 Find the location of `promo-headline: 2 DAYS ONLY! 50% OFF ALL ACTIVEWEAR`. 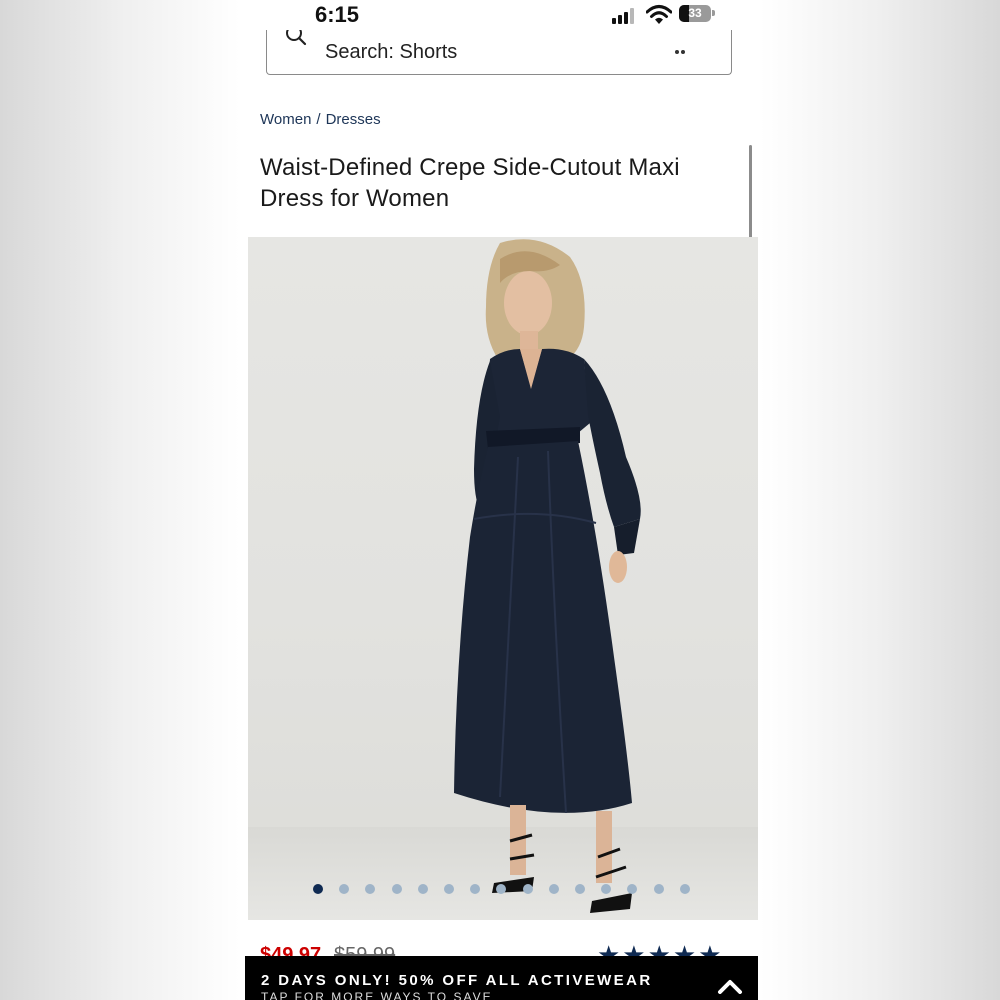

promo-headline: 2 DAYS ONLY! 50% OFF ALL ACTIVEWEAR is located at coordinates (457, 980).